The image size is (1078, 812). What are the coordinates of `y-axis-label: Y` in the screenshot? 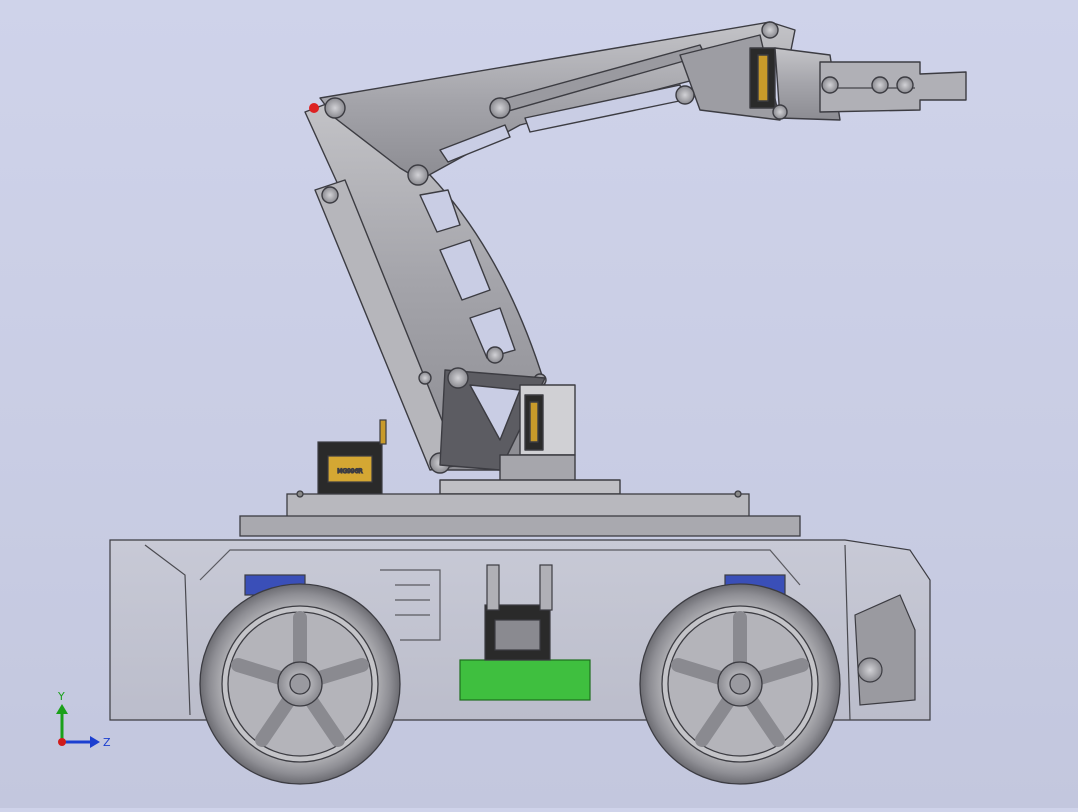 It's located at (61, 696).